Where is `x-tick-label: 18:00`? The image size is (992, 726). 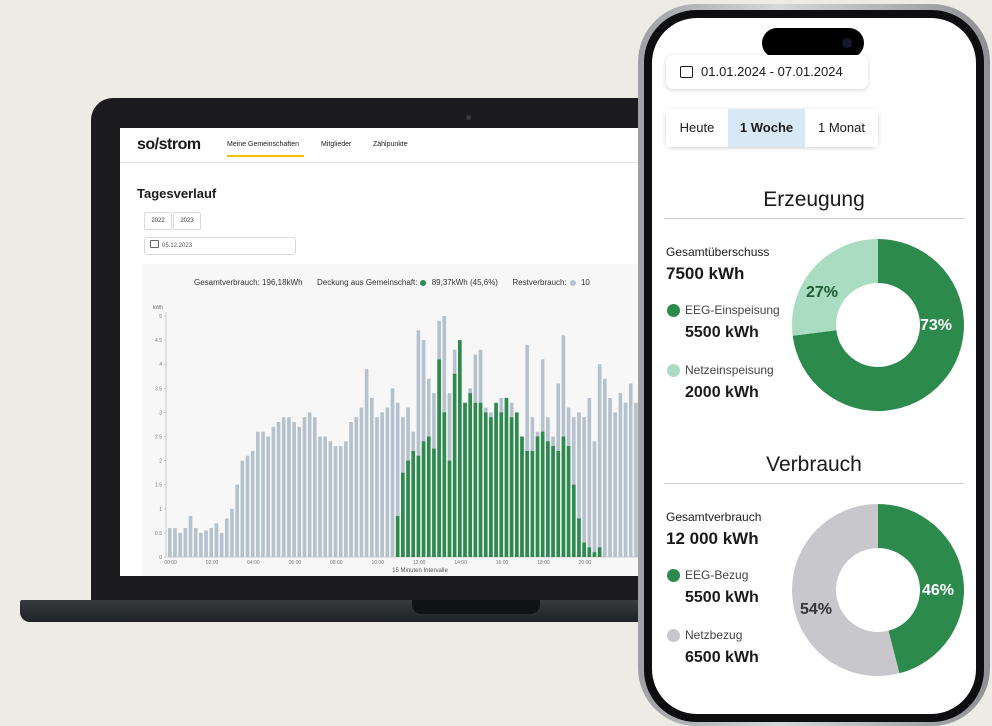
x-tick-label: 18:00 is located at coordinates (543, 563).